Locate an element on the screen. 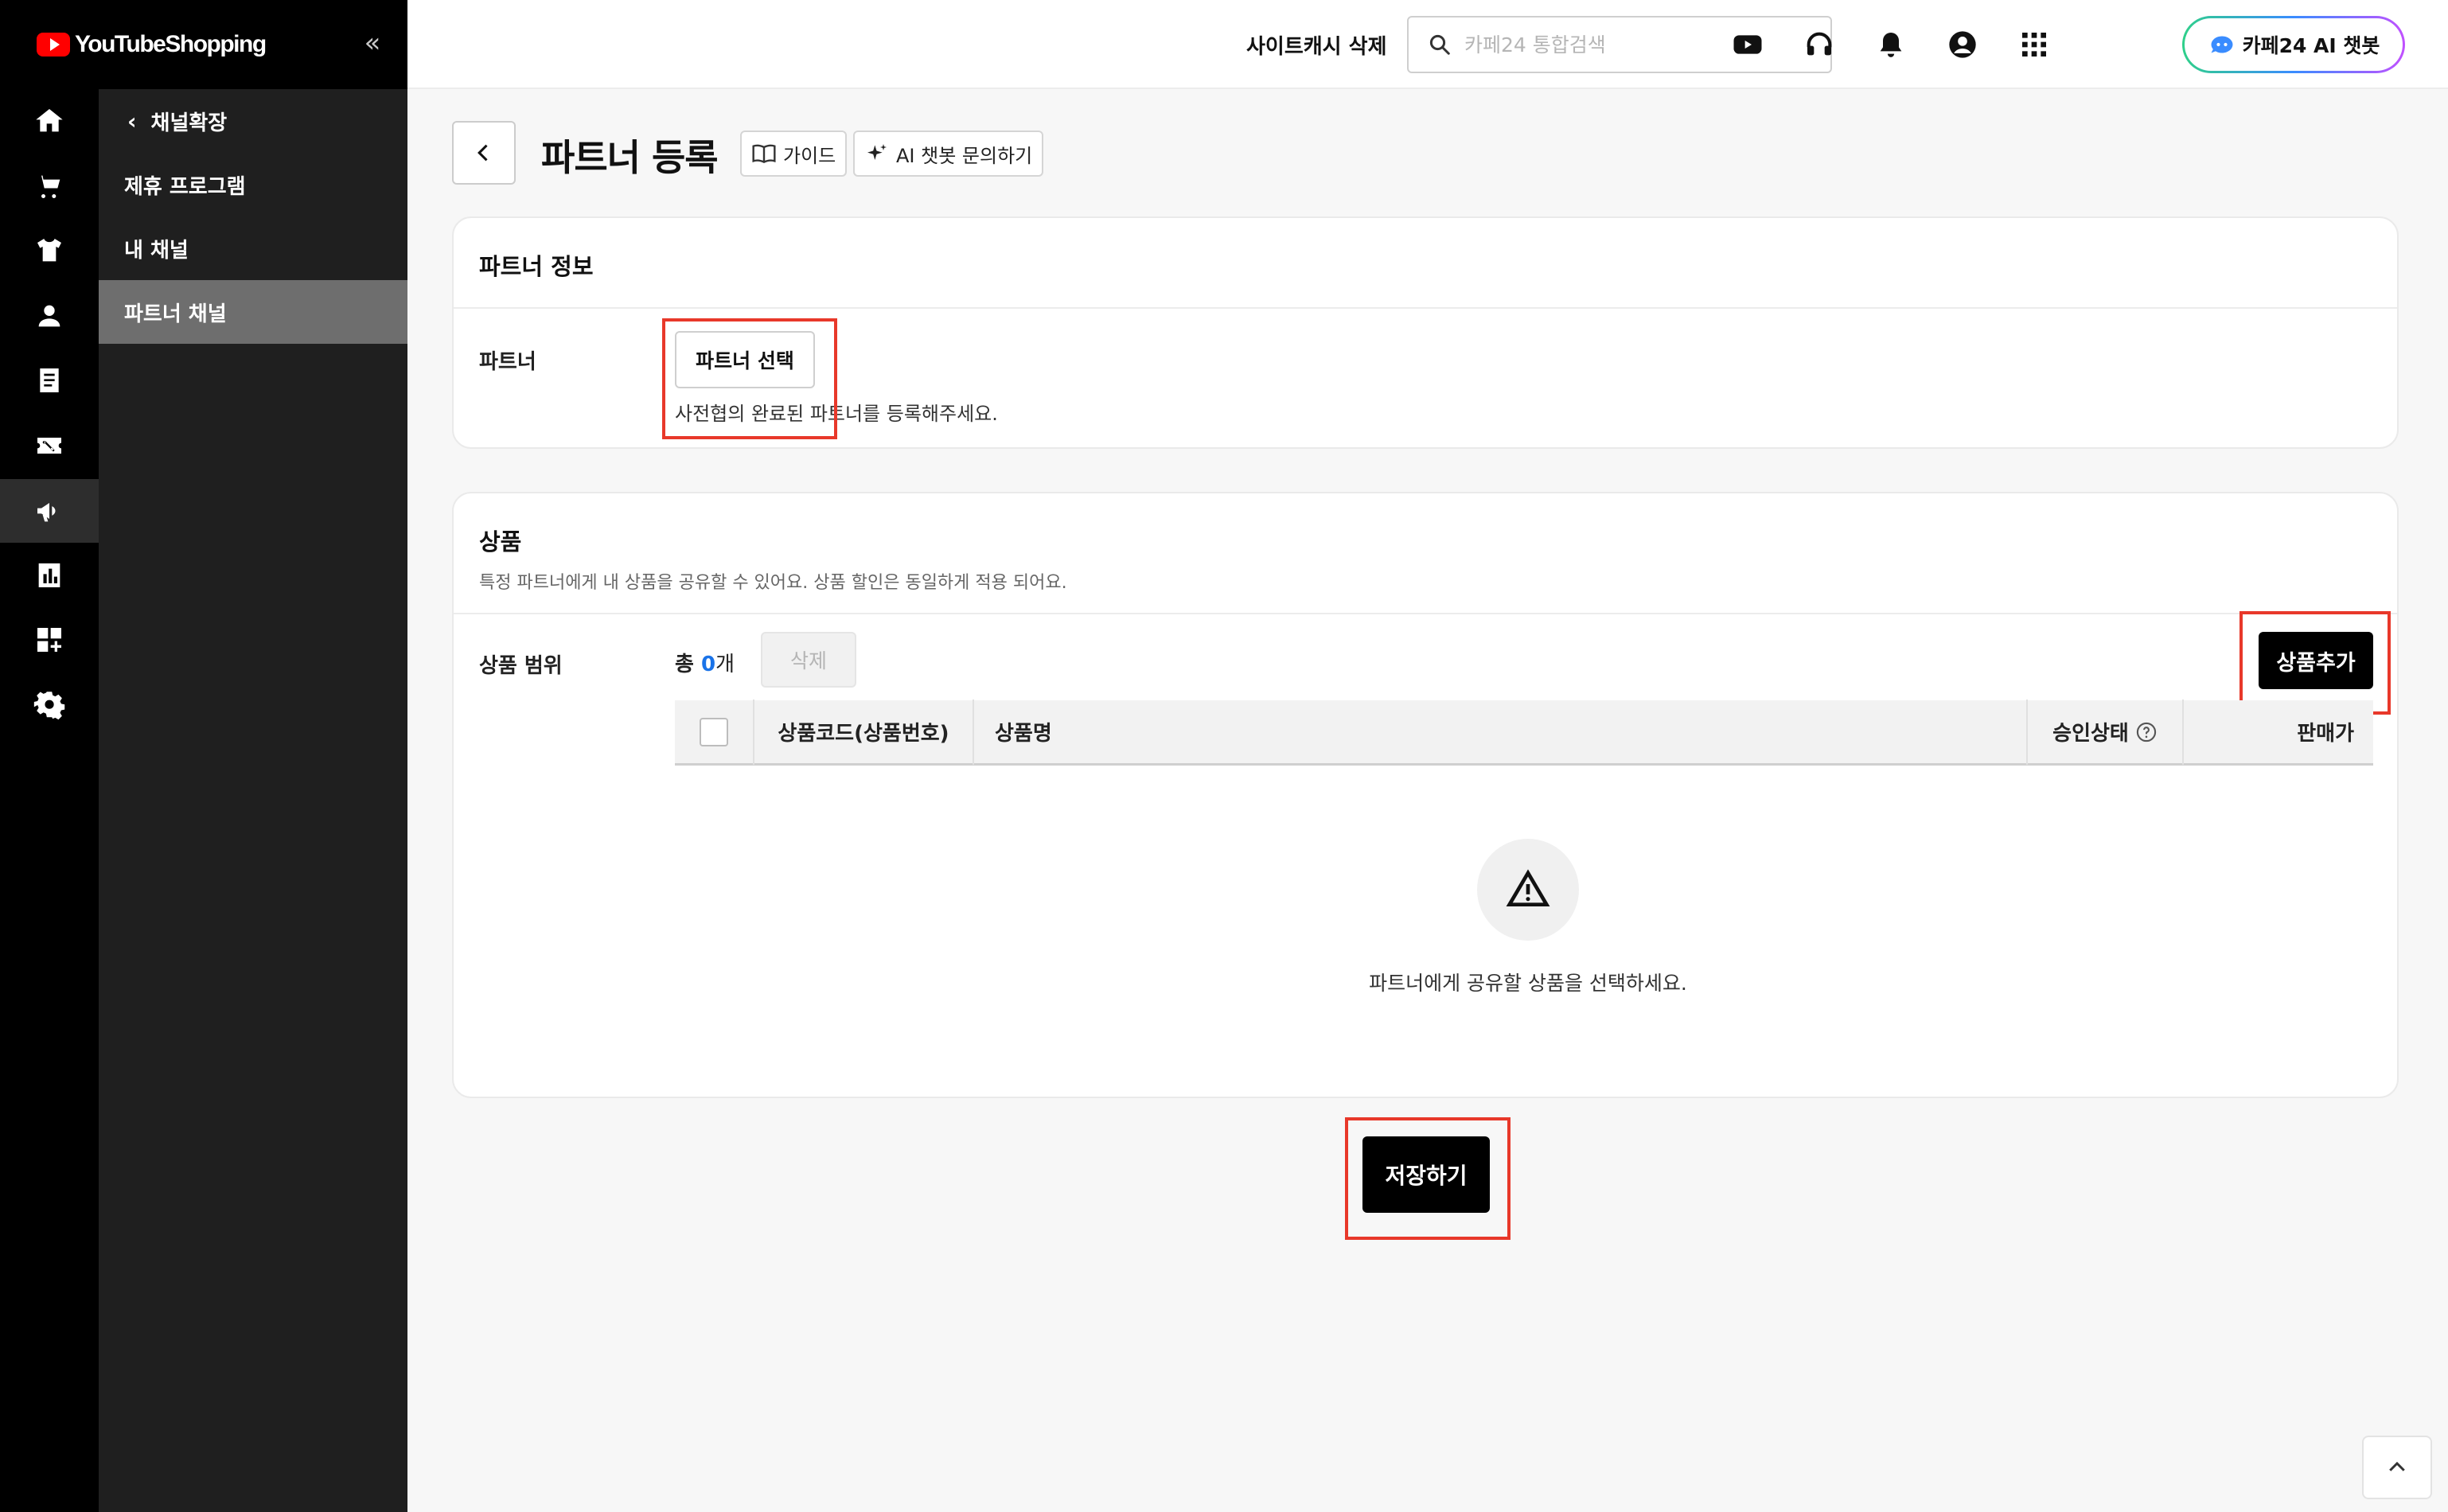 This screenshot has height=1512, width=2448. cart-icon is located at coordinates (49, 186).